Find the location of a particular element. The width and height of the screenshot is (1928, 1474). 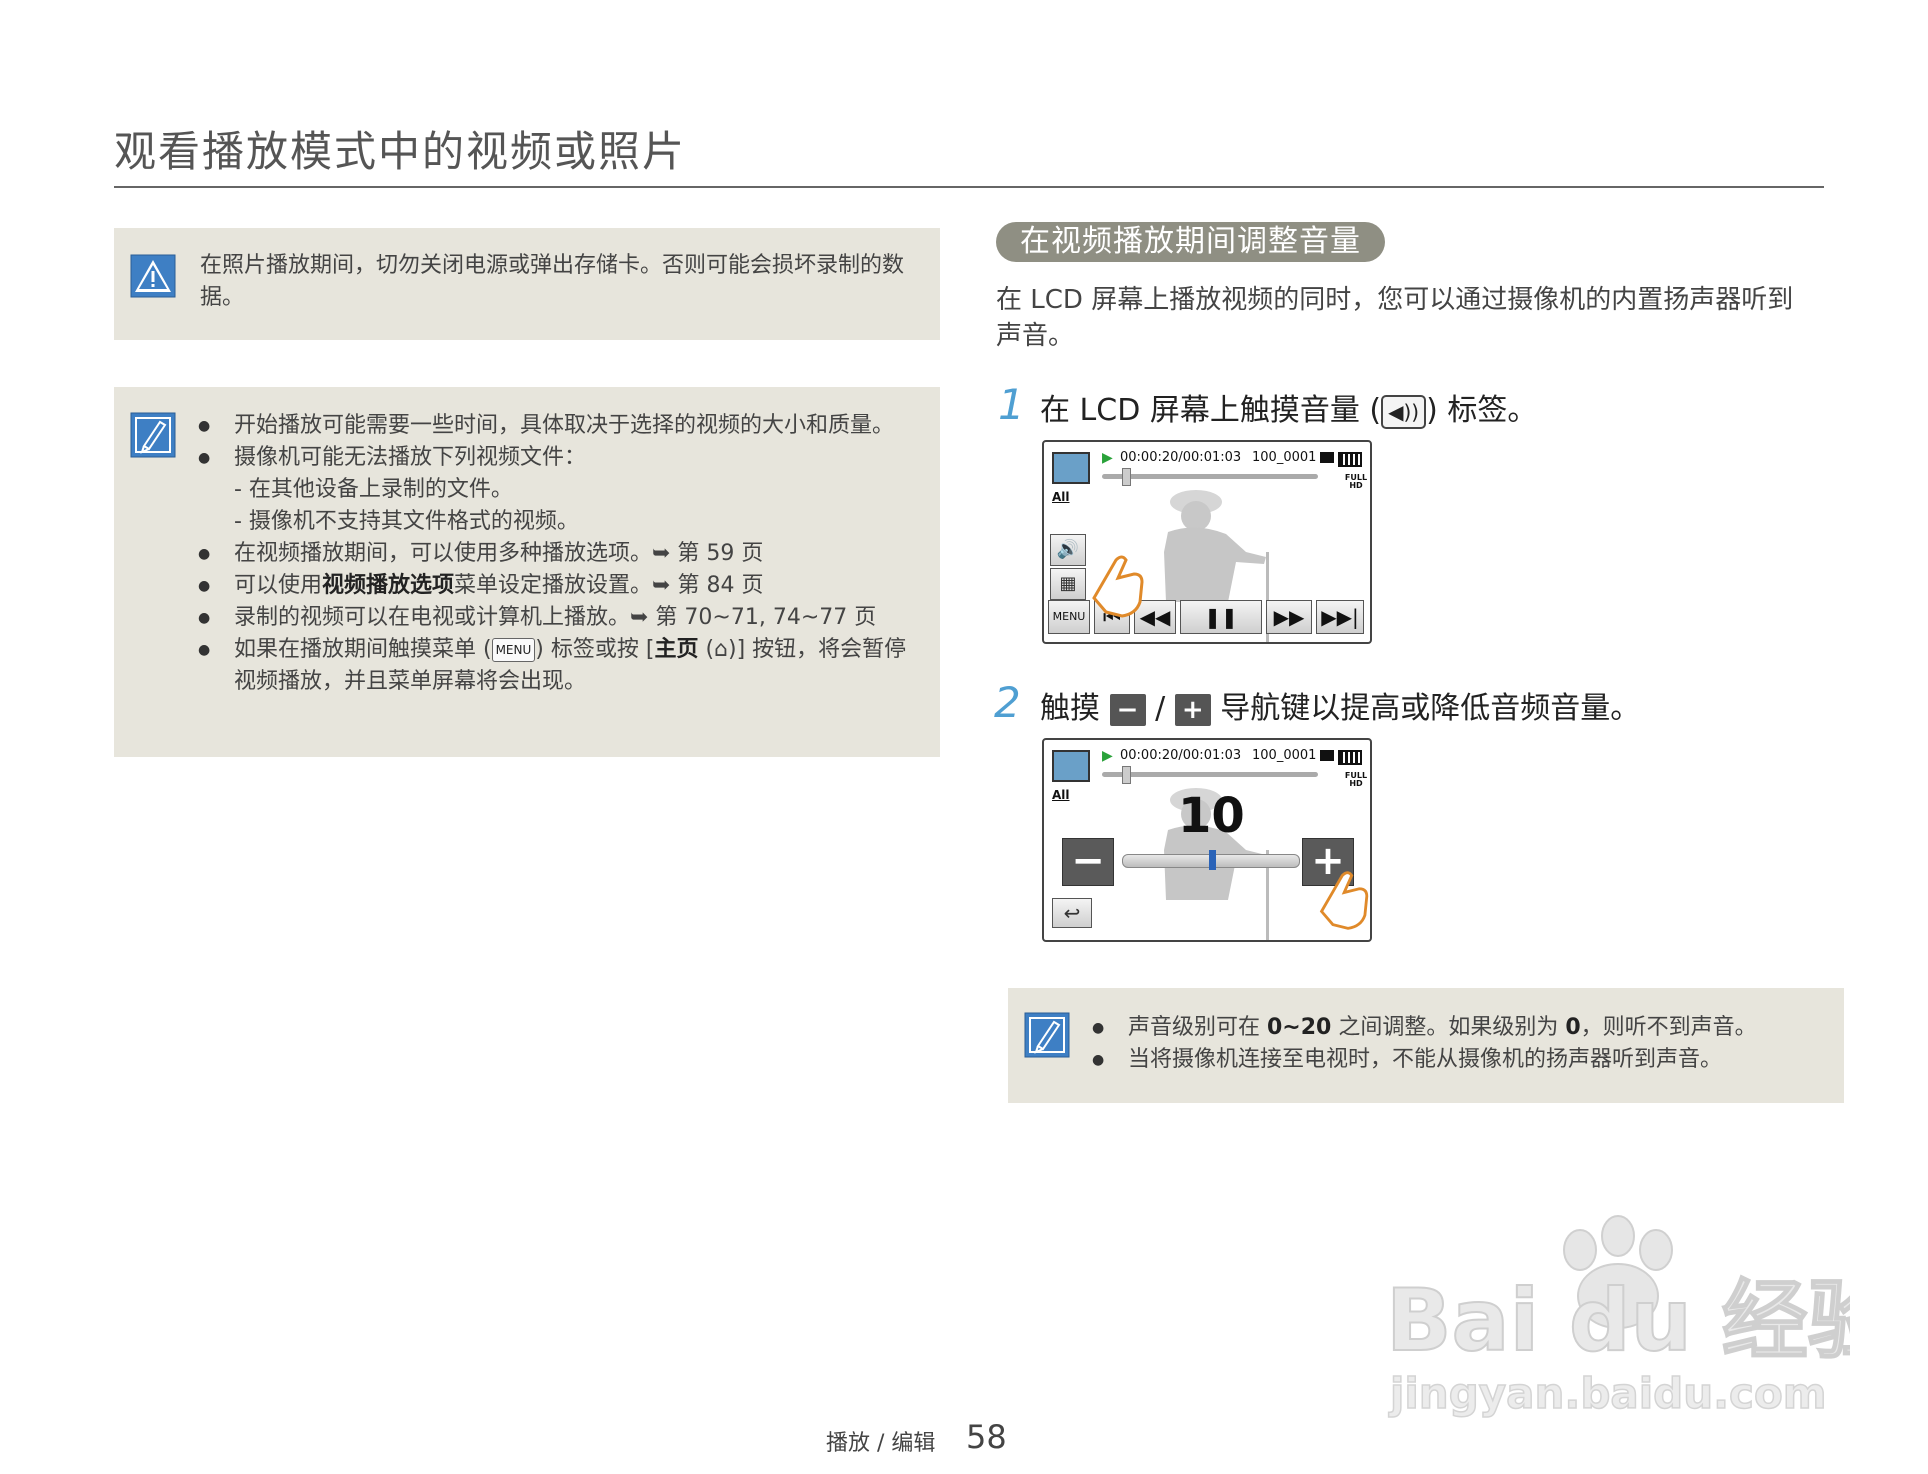

text: 在 LCD 屏幕上触摸音量 ( is located at coordinates (1211, 410).